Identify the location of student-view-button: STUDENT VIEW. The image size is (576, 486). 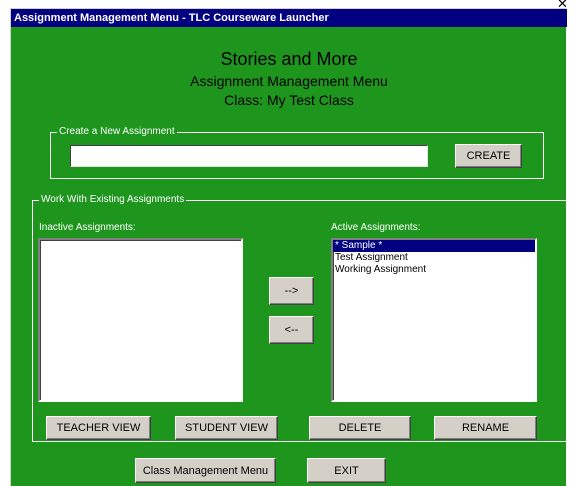
(226, 428).